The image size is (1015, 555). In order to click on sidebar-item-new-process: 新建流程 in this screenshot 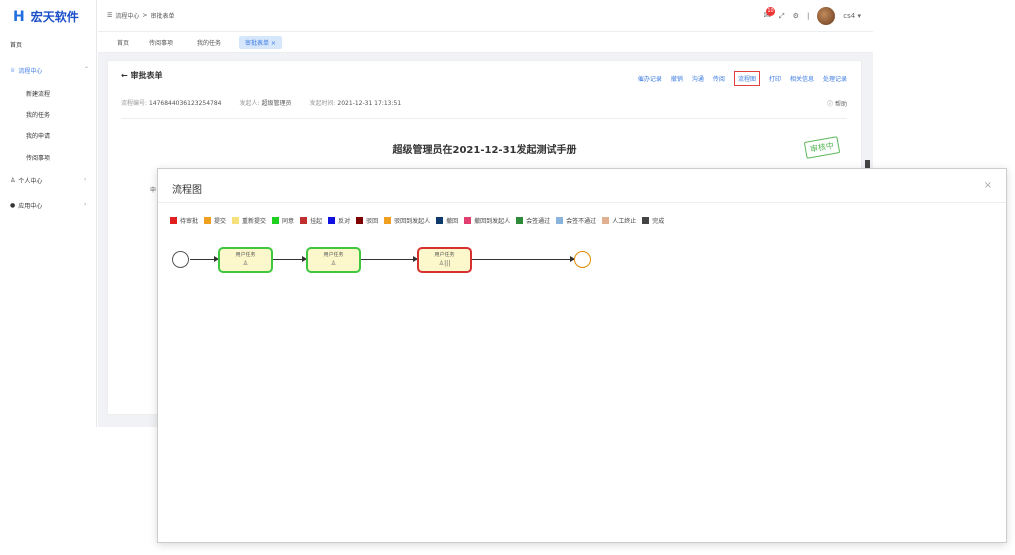, I will do `click(38, 93)`.